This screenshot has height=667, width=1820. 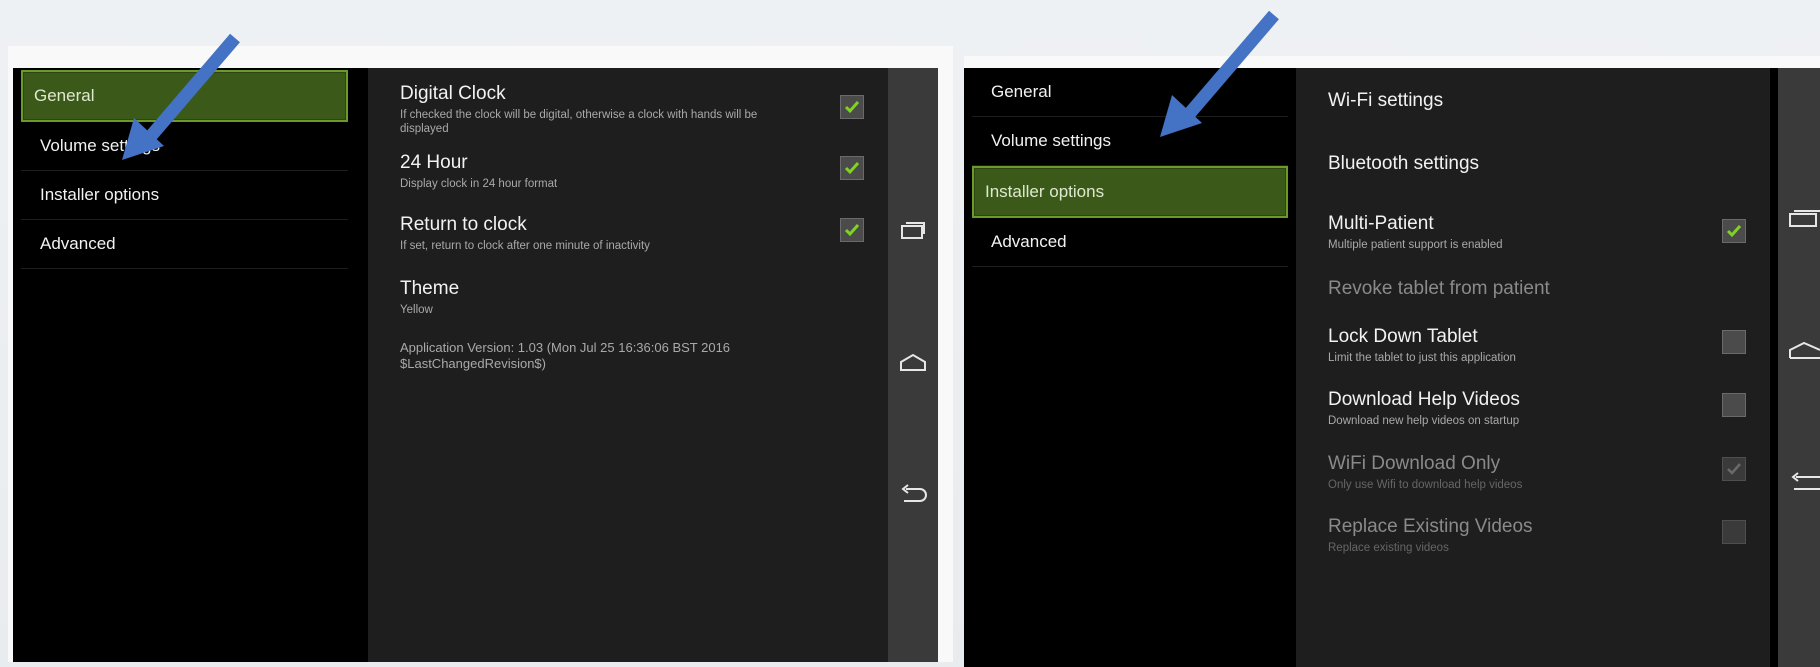 I want to click on digital-clock-checkbox, so click(x=852, y=107).